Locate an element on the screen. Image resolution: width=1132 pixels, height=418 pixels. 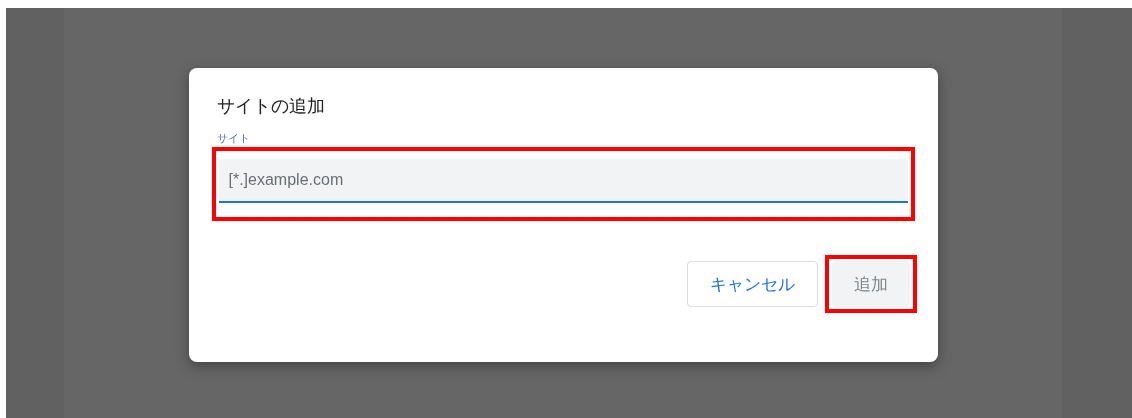
dialog-title: サイトの追加 is located at coordinates (270, 106).